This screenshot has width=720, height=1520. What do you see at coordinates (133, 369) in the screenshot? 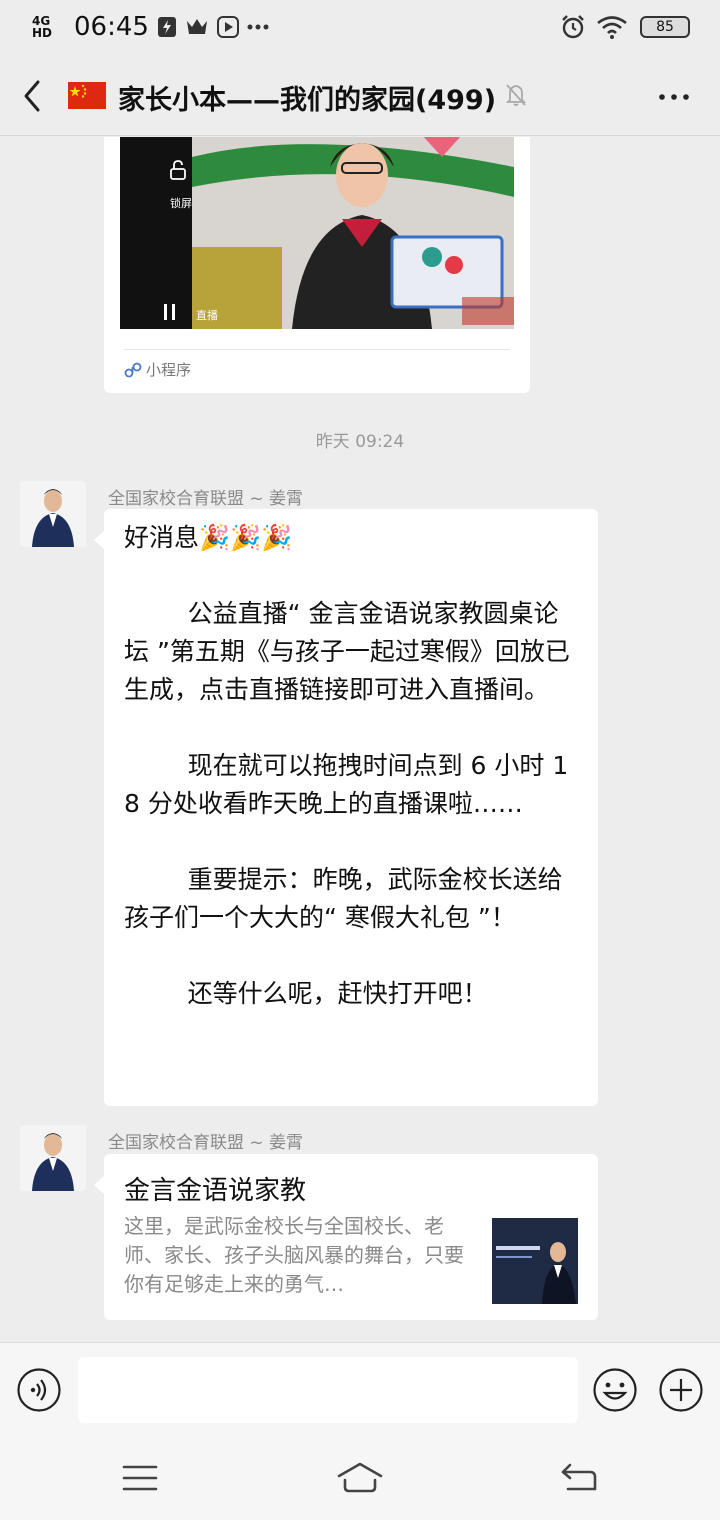
I see `mini-program-icon` at bounding box center [133, 369].